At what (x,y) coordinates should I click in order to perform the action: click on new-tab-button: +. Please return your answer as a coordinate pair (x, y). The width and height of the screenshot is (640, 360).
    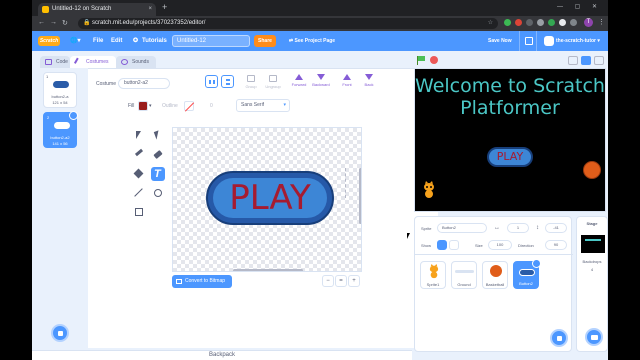
    Looking at the image, I should click on (164, 7).